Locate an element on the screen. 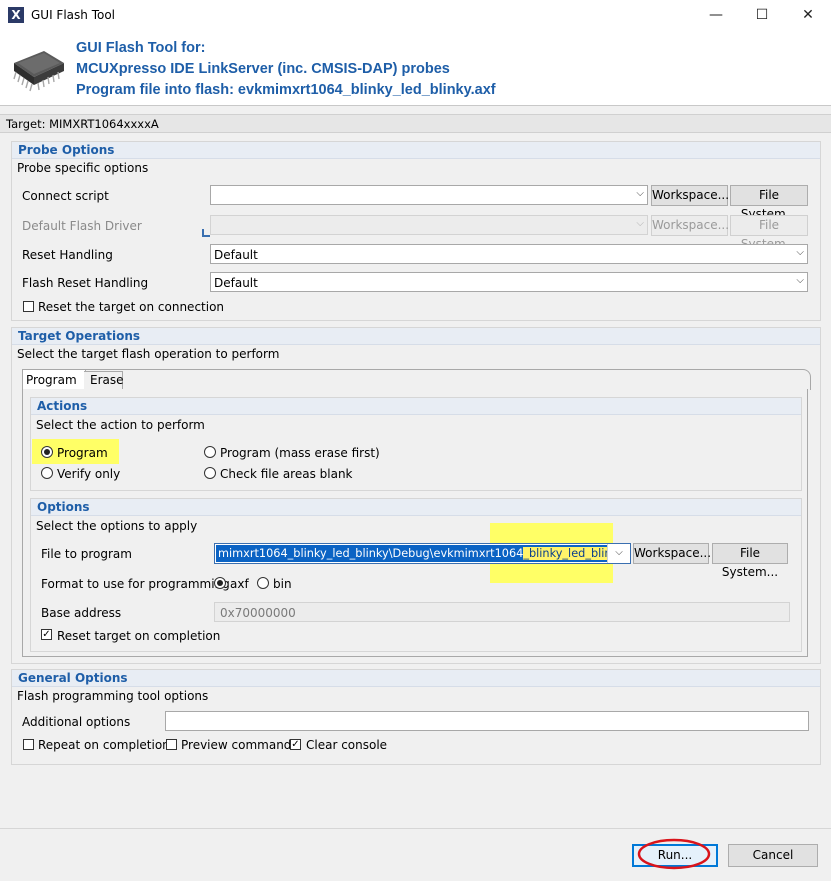 This screenshot has height=881, width=831. tab-erase-label: Erase is located at coordinates (107, 380).